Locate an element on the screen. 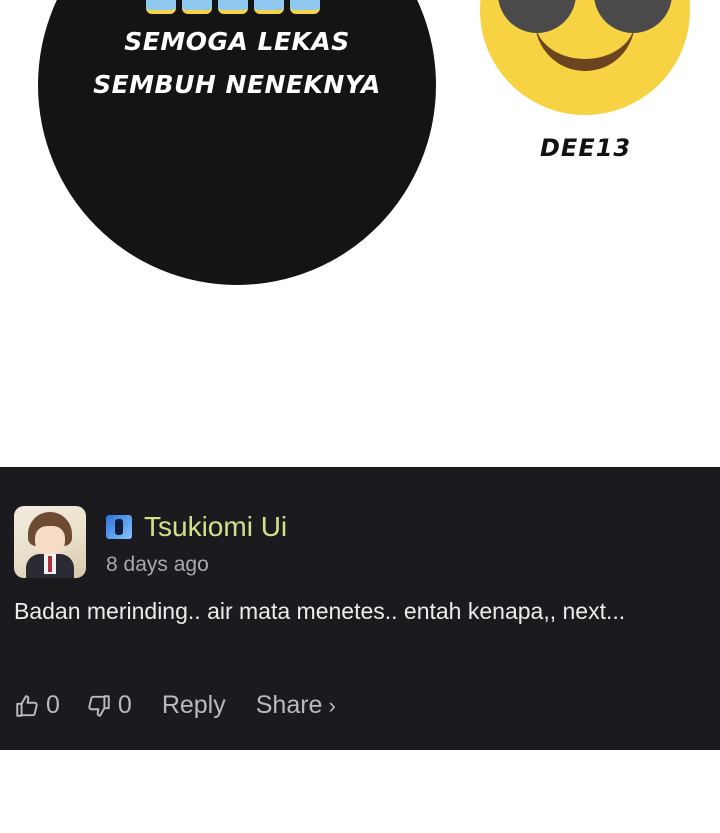 The image size is (720, 833). bubble-line-2: SEMBUH NENEKNYA is located at coordinates (237, 84).